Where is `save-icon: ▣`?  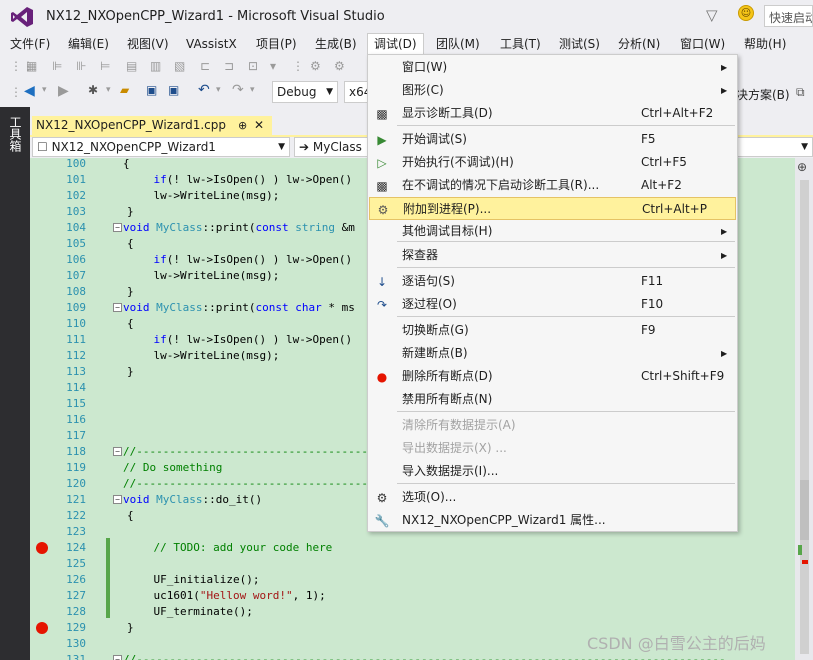 save-icon: ▣ is located at coordinates (151, 90).